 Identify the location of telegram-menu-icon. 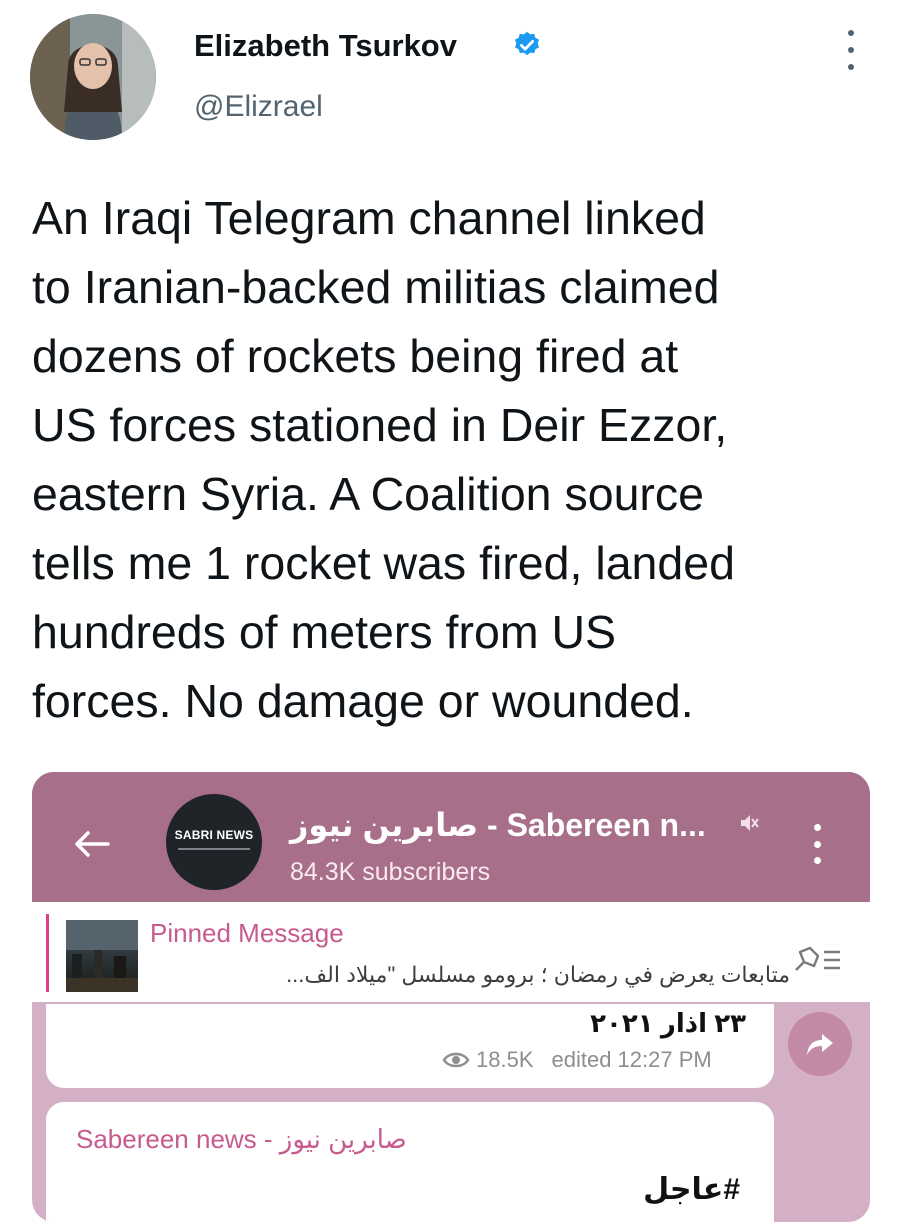
(817, 844).